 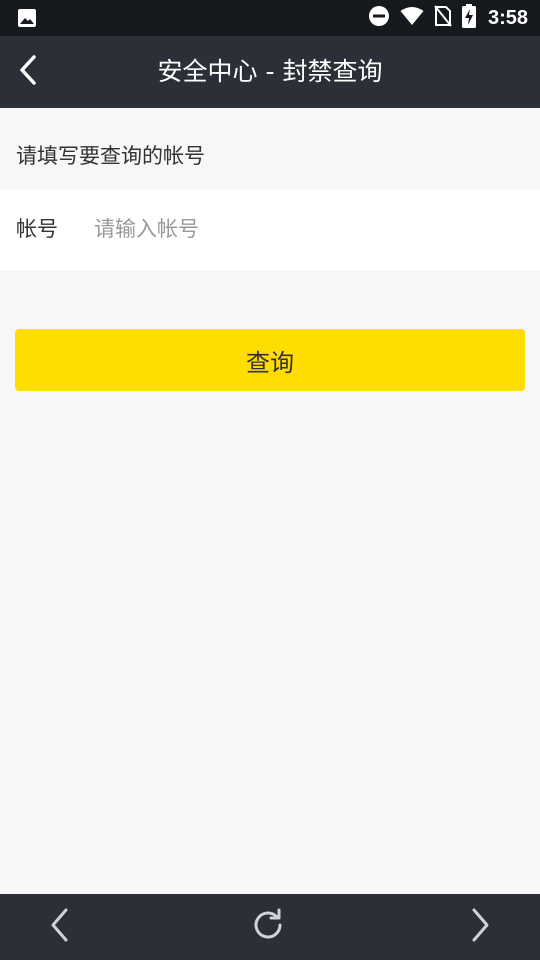 I want to click on wifi-icon, so click(x=412, y=18).